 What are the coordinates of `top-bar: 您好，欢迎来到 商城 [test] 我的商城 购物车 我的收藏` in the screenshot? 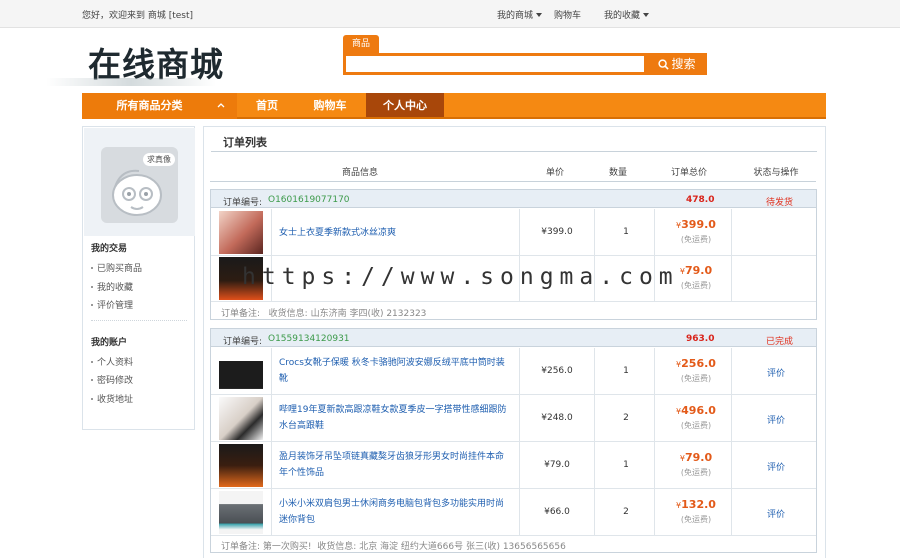 It's located at (450, 14).